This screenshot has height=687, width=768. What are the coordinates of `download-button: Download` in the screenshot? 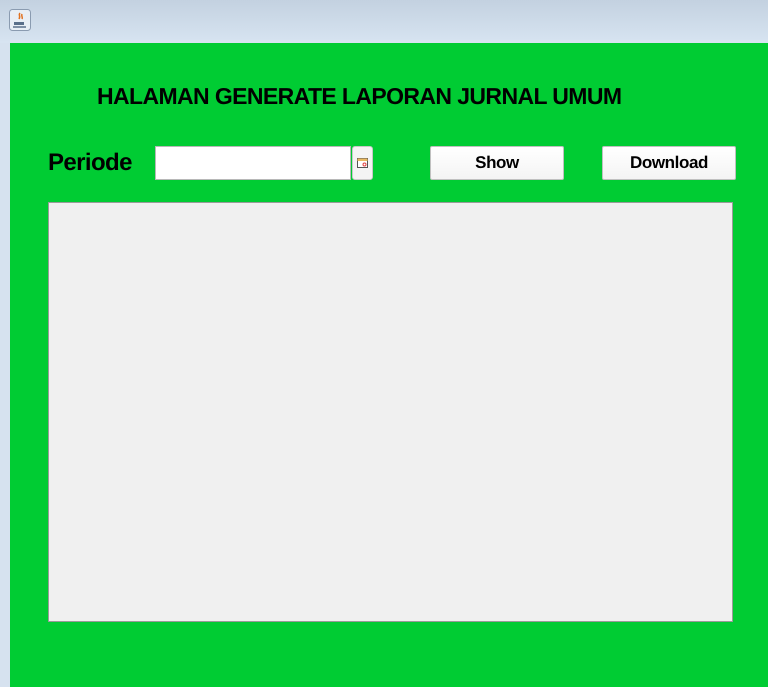 It's located at (669, 163).